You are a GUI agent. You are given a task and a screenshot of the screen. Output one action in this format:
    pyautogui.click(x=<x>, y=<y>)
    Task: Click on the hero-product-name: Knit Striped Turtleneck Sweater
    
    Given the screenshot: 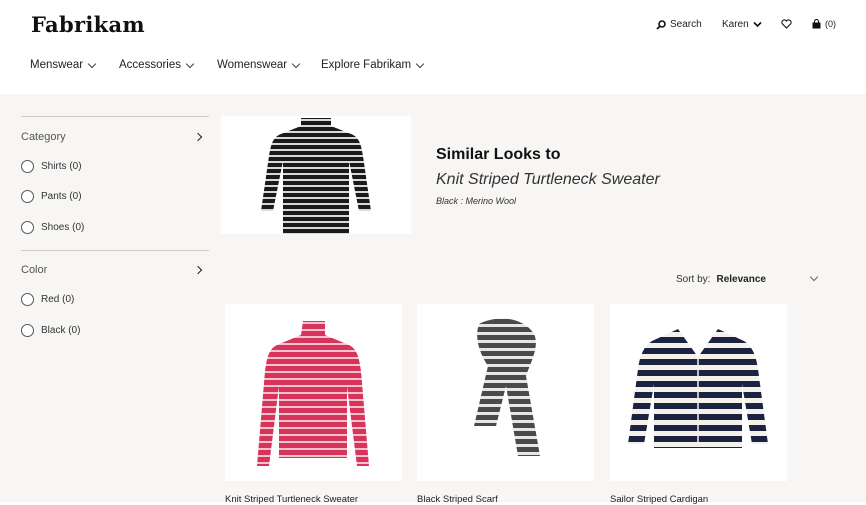 What is the action you would take?
    pyautogui.click(x=548, y=179)
    